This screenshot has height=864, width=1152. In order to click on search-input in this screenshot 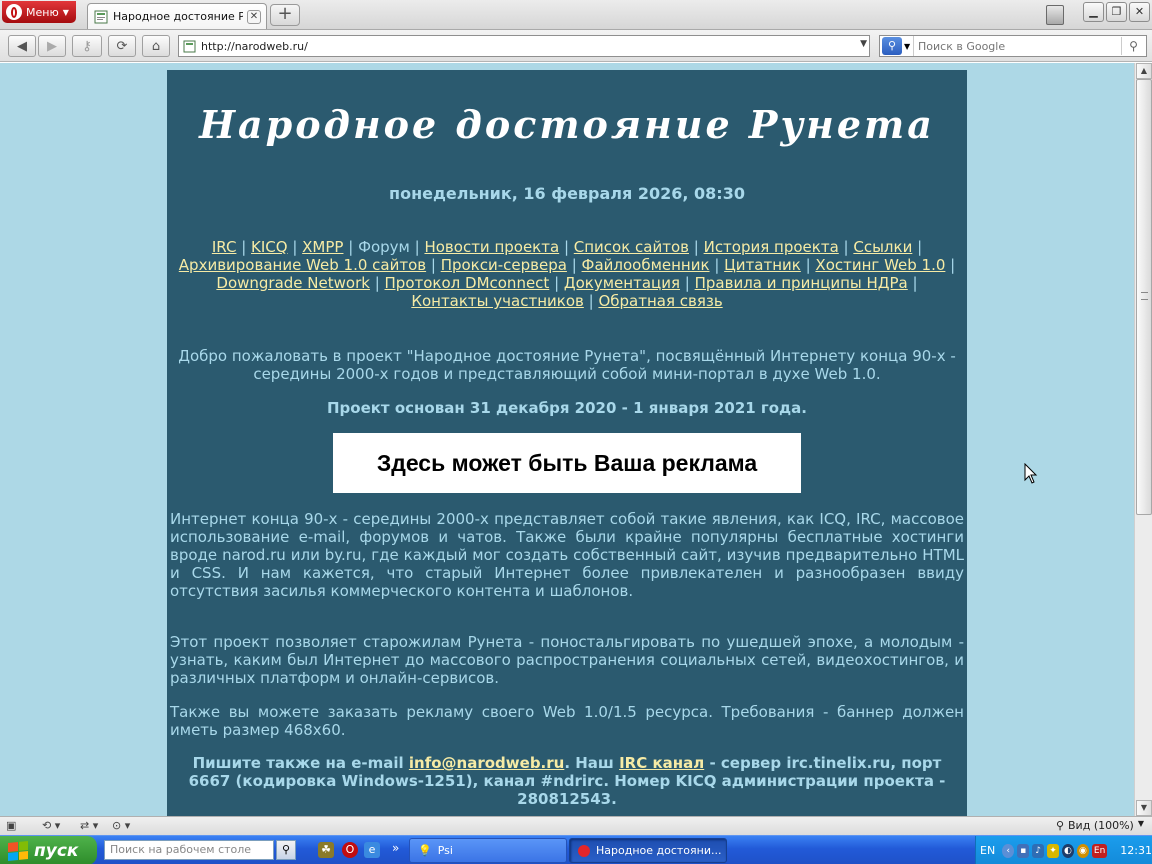, I will do `click(1014, 46)`.